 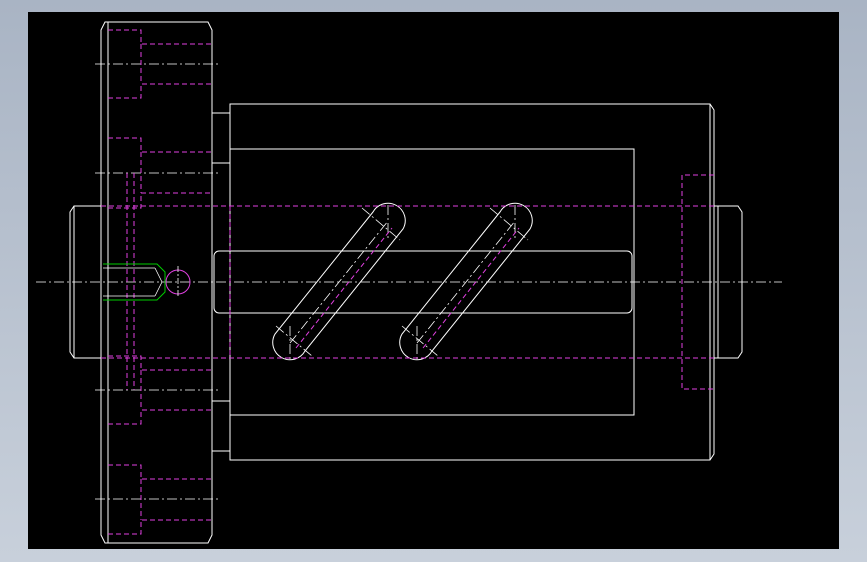 What do you see at coordinates (221, 426) in the screenshot?
I see `lower-neck` at bounding box center [221, 426].